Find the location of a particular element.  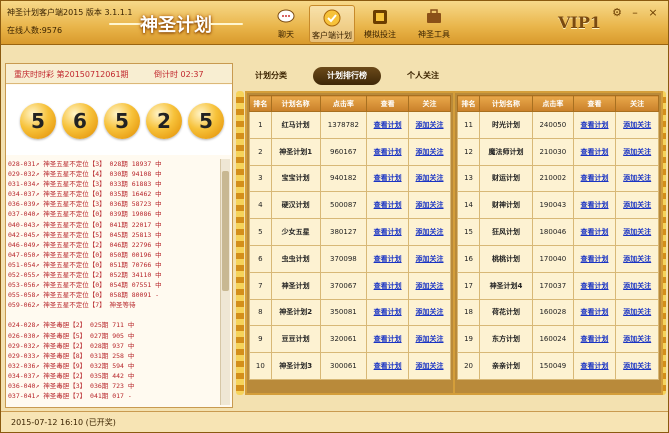

result-ball: 5 is located at coordinates (38, 121).